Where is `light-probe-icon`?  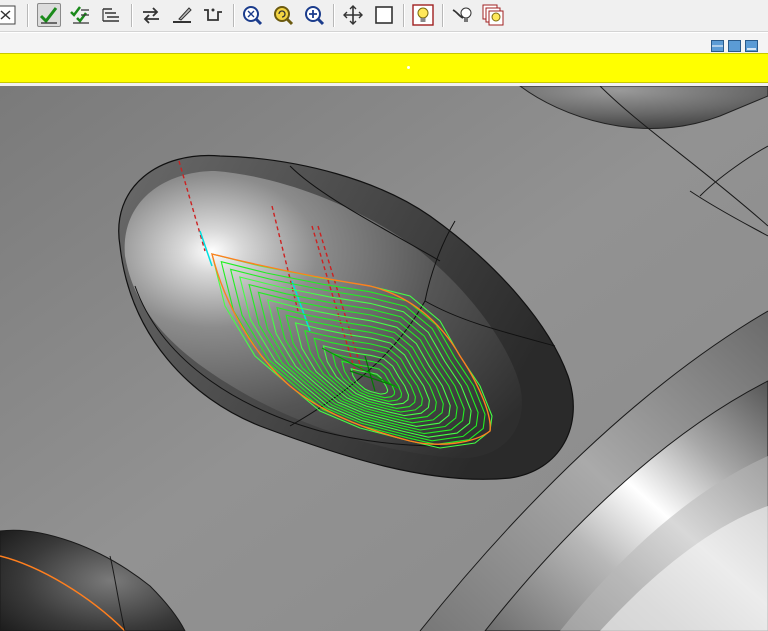
light-probe-icon is located at coordinates (462, 14).